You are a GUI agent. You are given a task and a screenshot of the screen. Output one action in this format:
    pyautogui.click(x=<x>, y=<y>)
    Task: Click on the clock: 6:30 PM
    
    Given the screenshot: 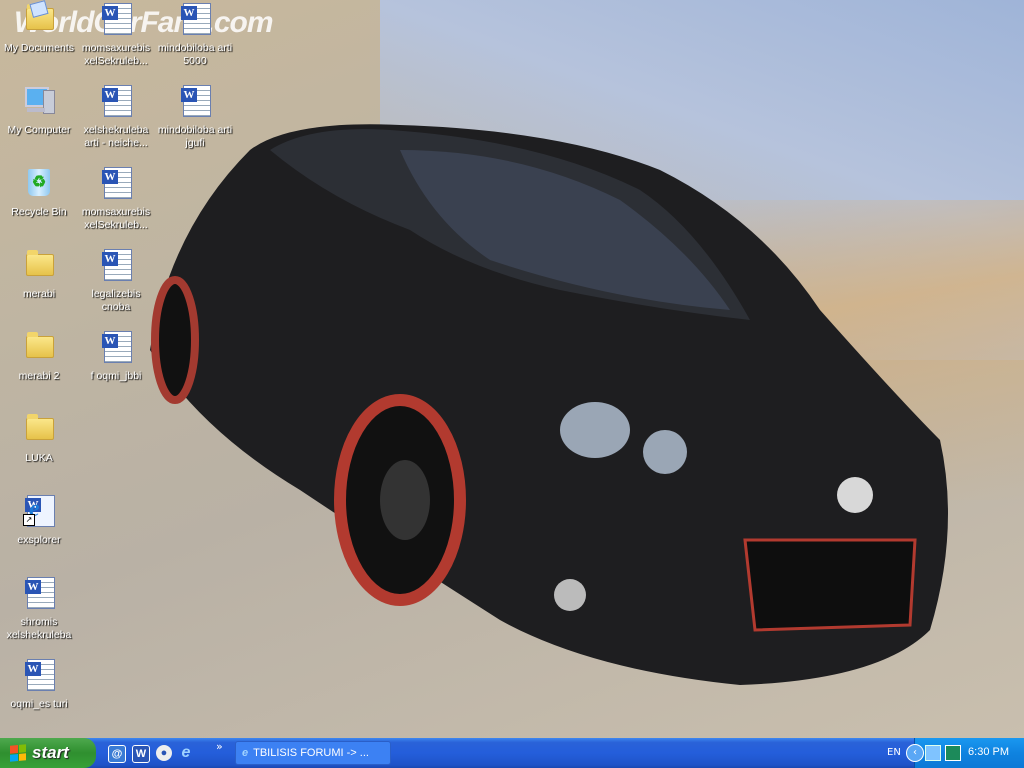 What is the action you would take?
    pyautogui.click(x=988, y=752)
    